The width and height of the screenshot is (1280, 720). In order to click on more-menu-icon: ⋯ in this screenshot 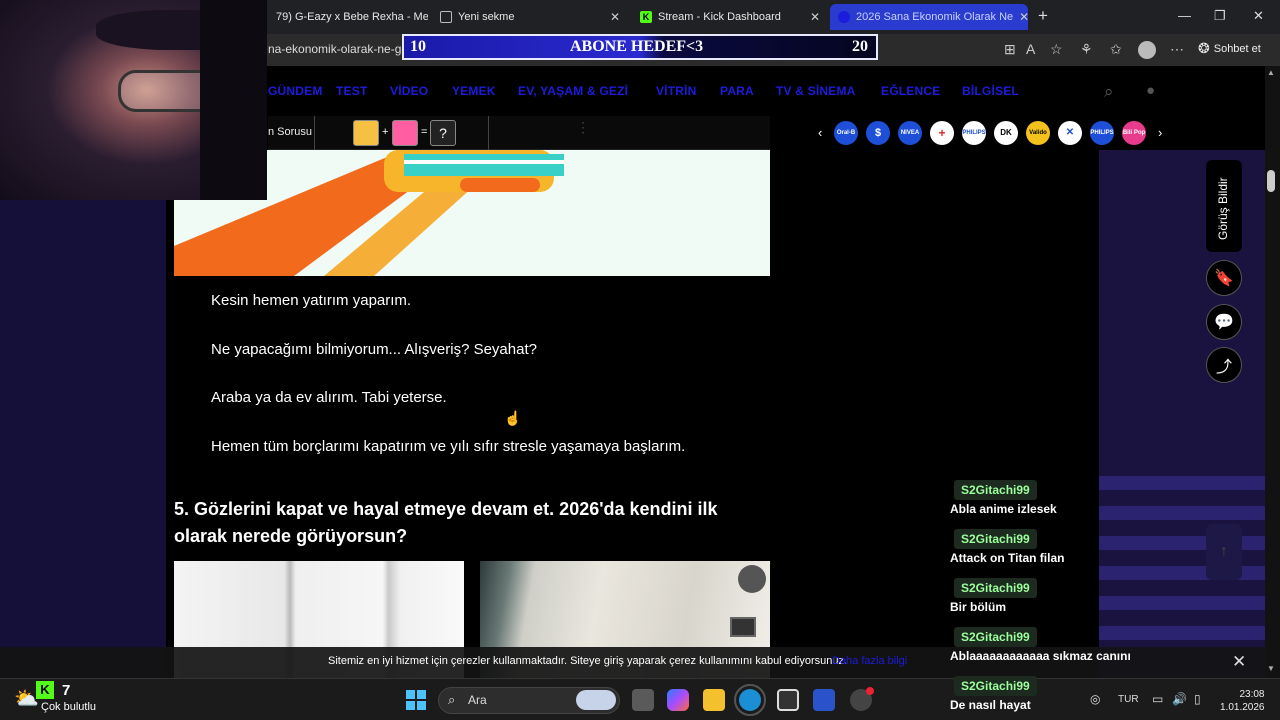, I will do `click(1177, 49)`.